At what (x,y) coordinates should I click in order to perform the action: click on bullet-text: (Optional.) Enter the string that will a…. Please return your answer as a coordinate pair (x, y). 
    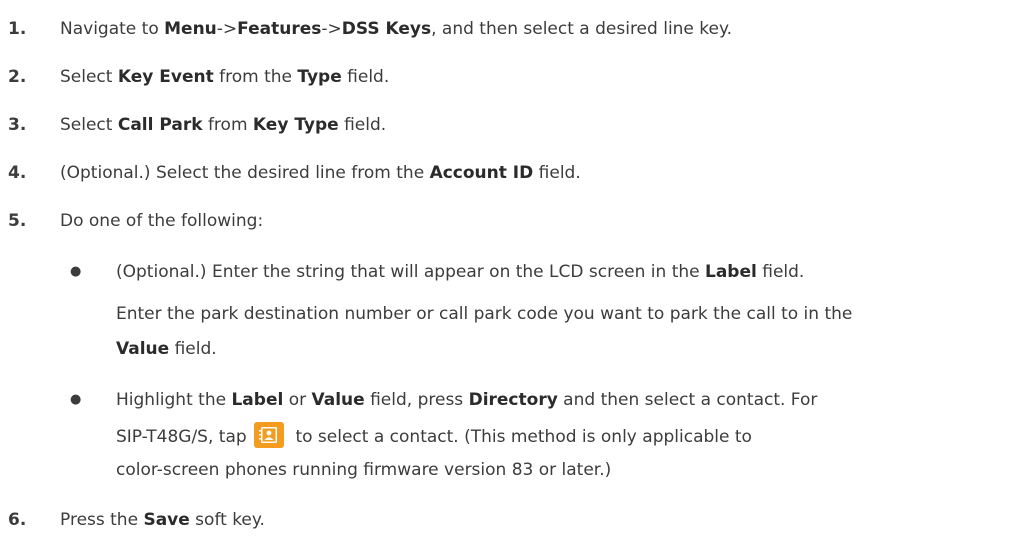
    Looking at the image, I should click on (460, 272).